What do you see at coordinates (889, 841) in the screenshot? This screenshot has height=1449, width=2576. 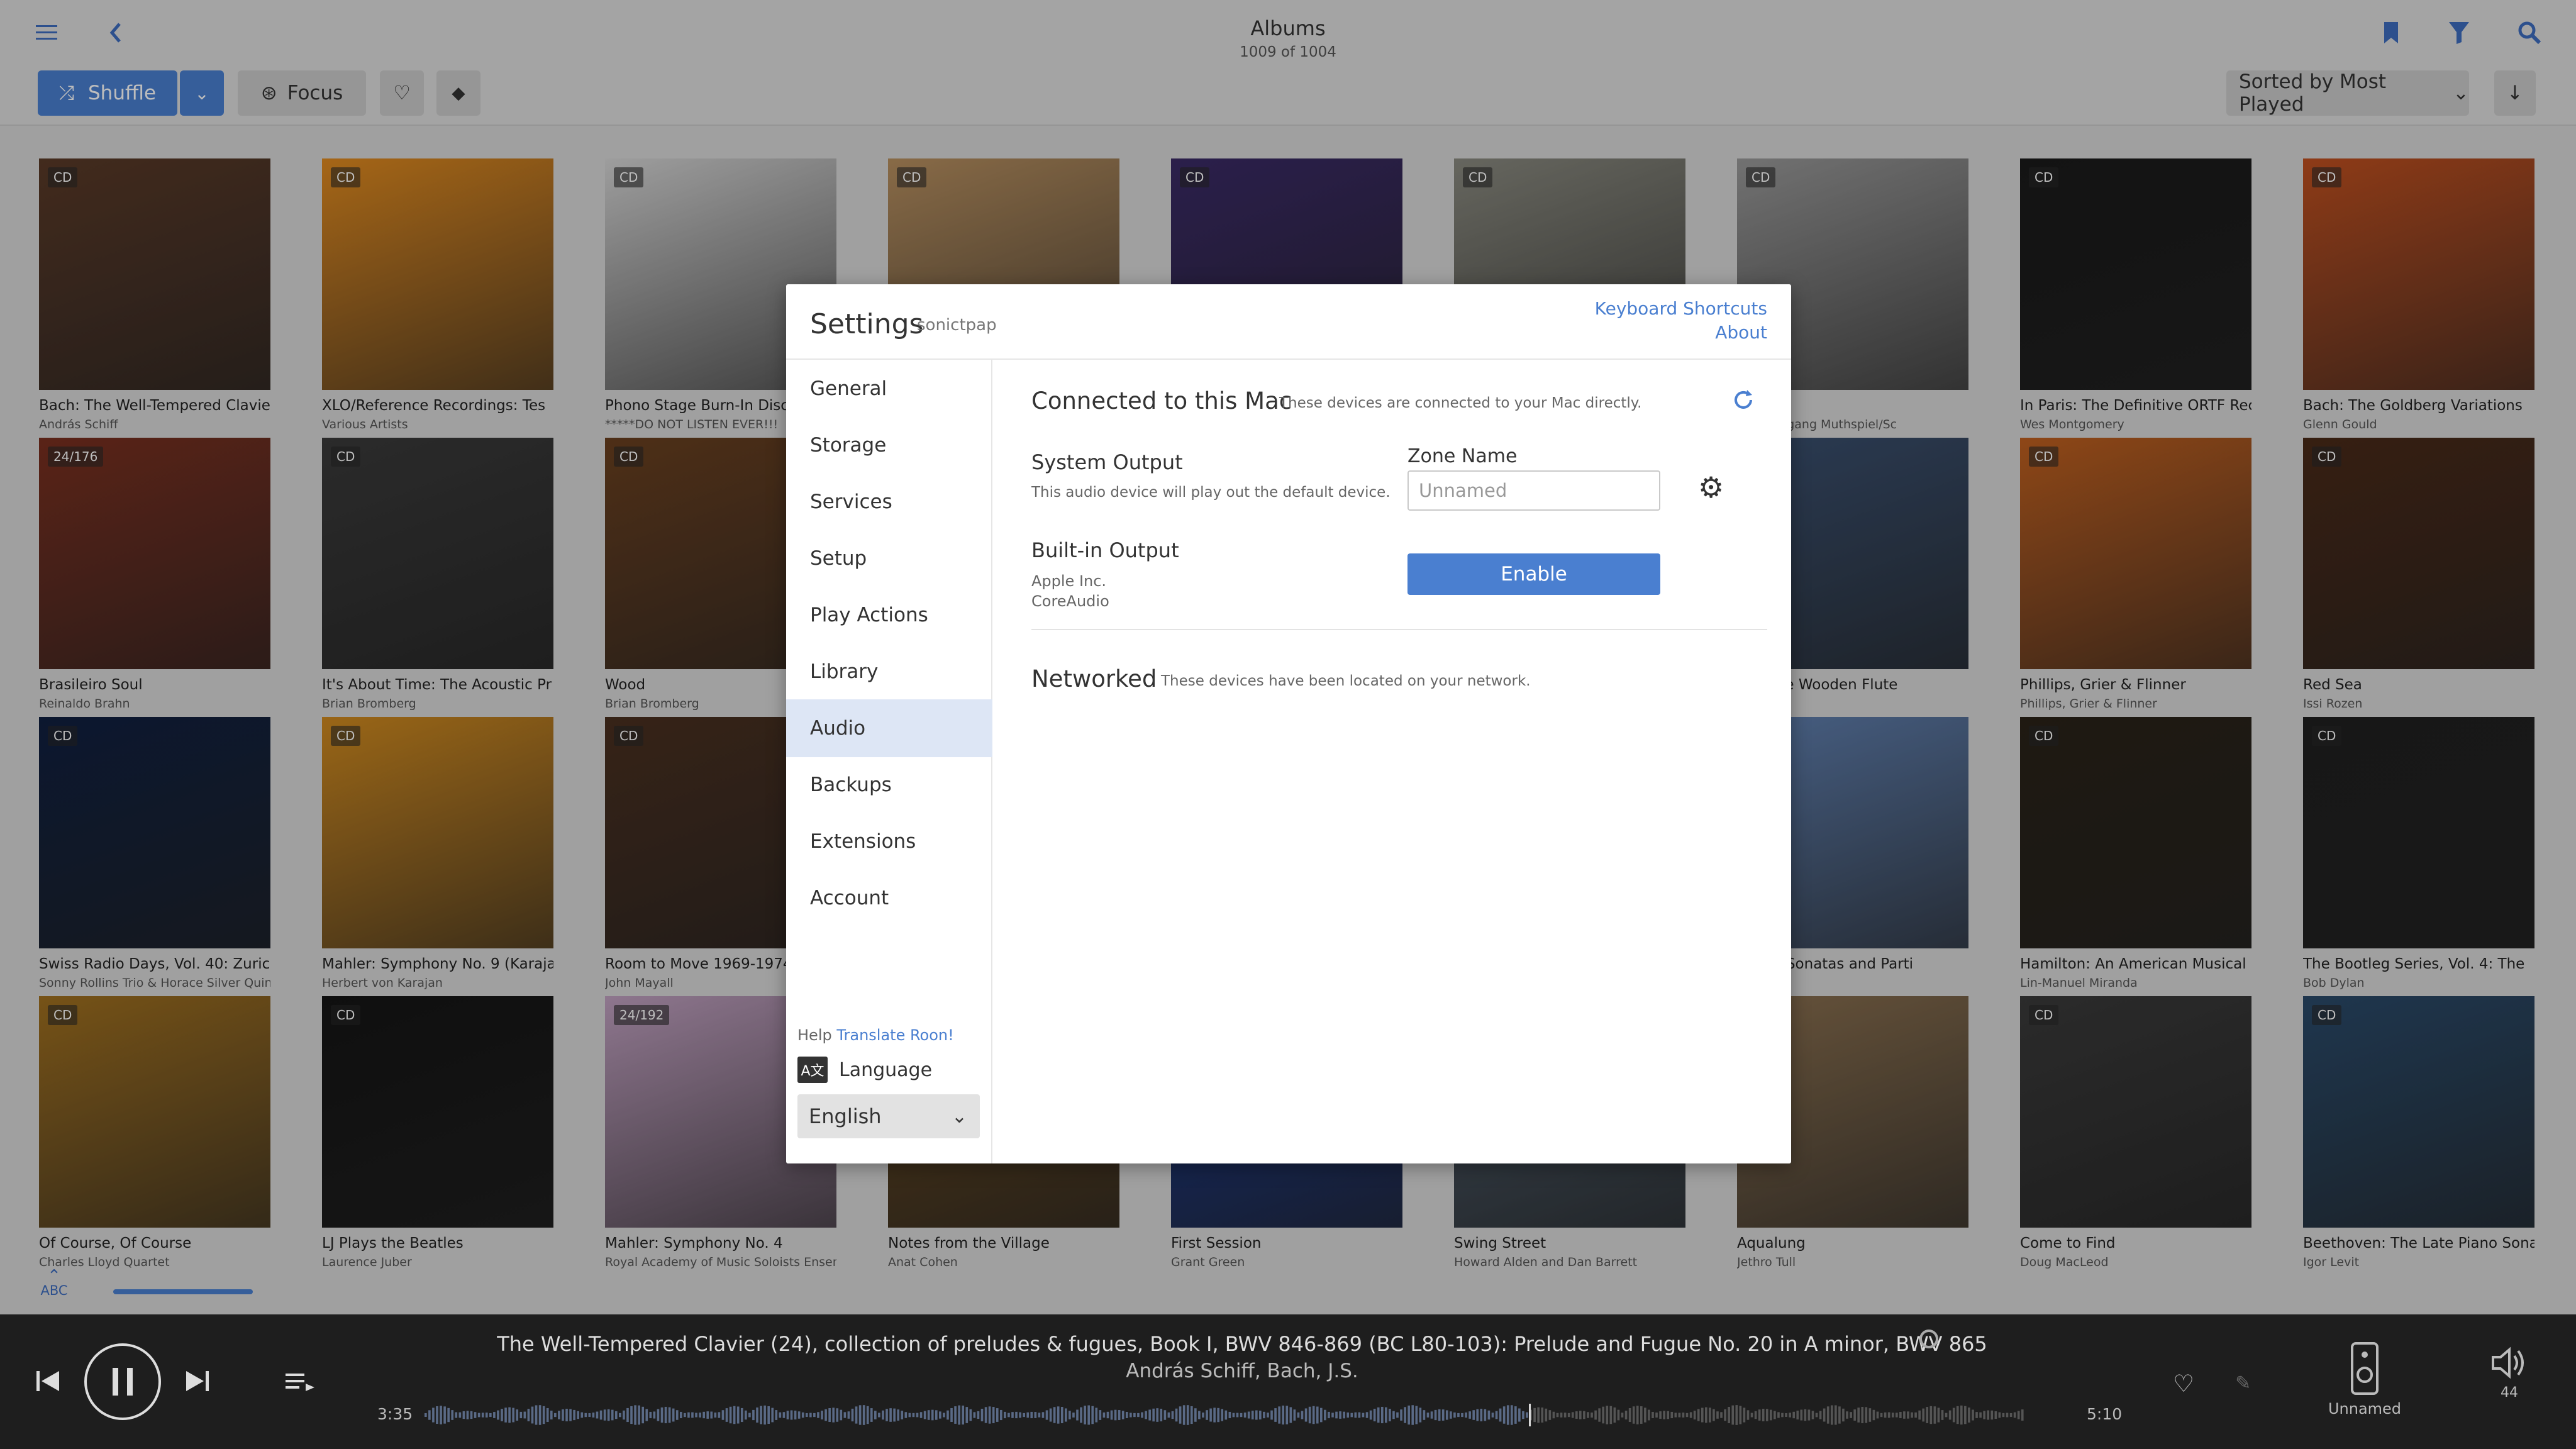 I see `nav-extensions: Extensions` at bounding box center [889, 841].